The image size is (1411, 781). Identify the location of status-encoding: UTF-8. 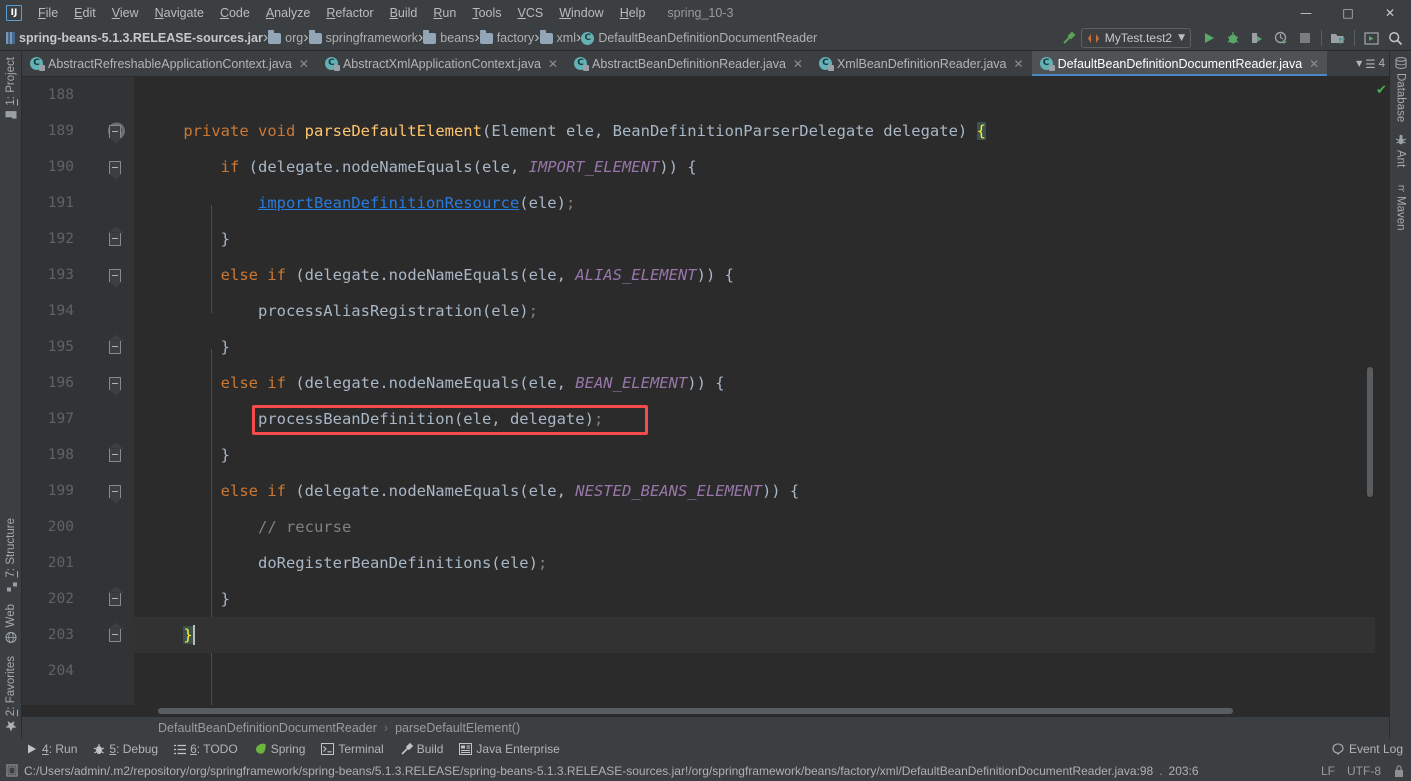
(1364, 771).